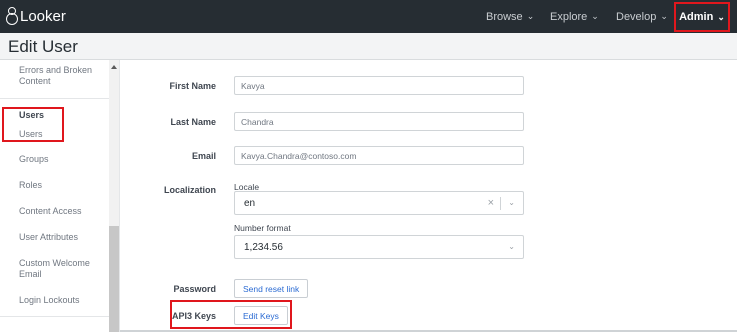  I want to click on nav-admin-label: Admin, so click(696, 17).